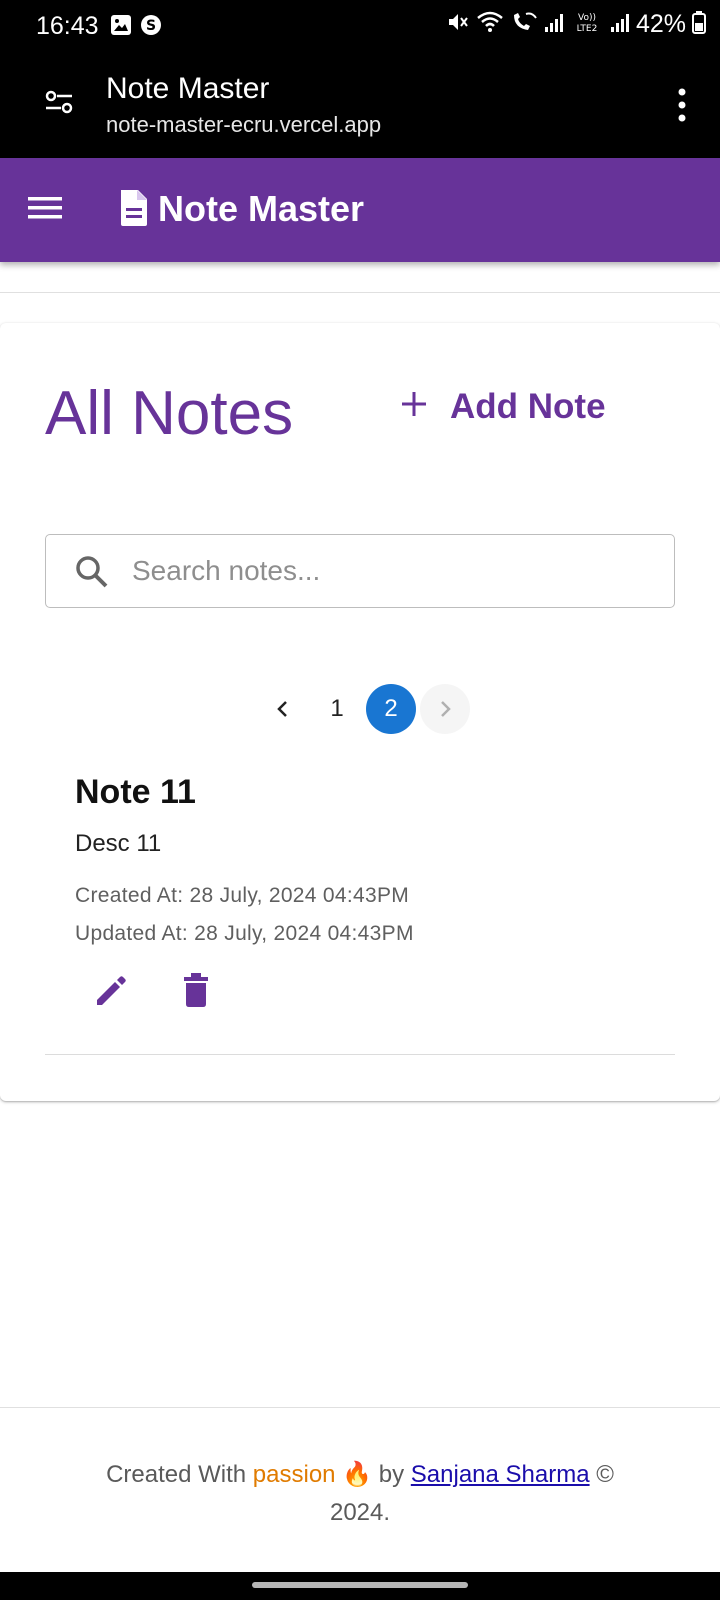  Describe the element at coordinates (360, 26) in the screenshot. I see `status-bar: 16:43 S Vo)) LTE2 42%` at that location.